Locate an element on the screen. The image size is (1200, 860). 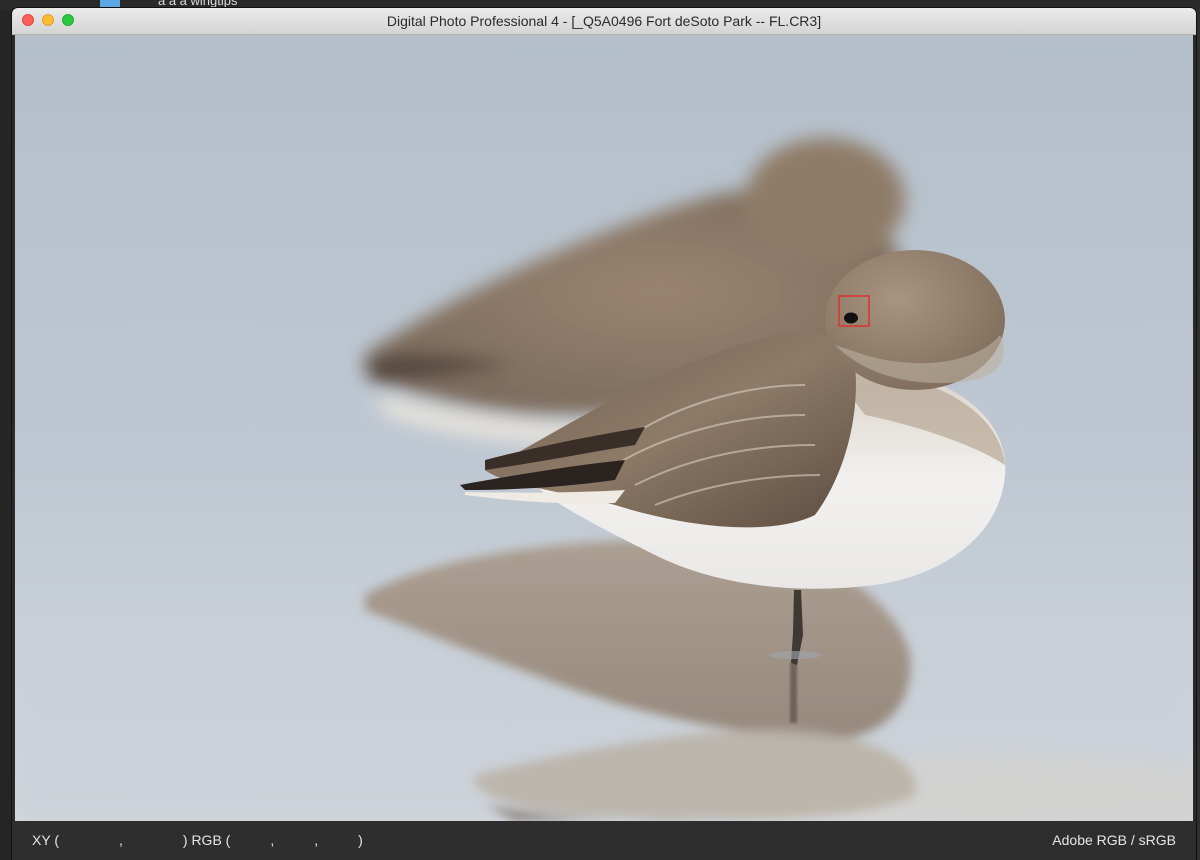
xy-close: ) is located at coordinates (185, 840).